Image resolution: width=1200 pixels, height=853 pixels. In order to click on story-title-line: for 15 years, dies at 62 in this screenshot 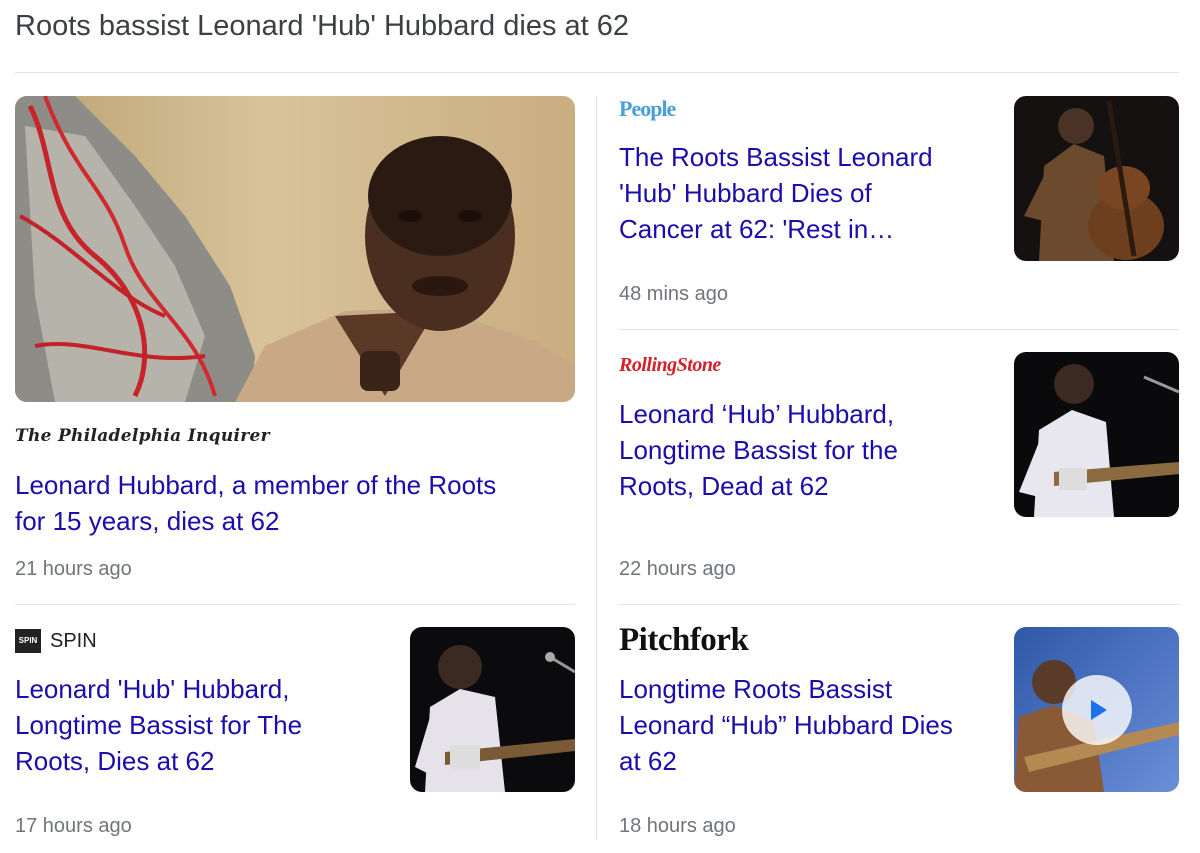, I will do `click(147, 521)`.